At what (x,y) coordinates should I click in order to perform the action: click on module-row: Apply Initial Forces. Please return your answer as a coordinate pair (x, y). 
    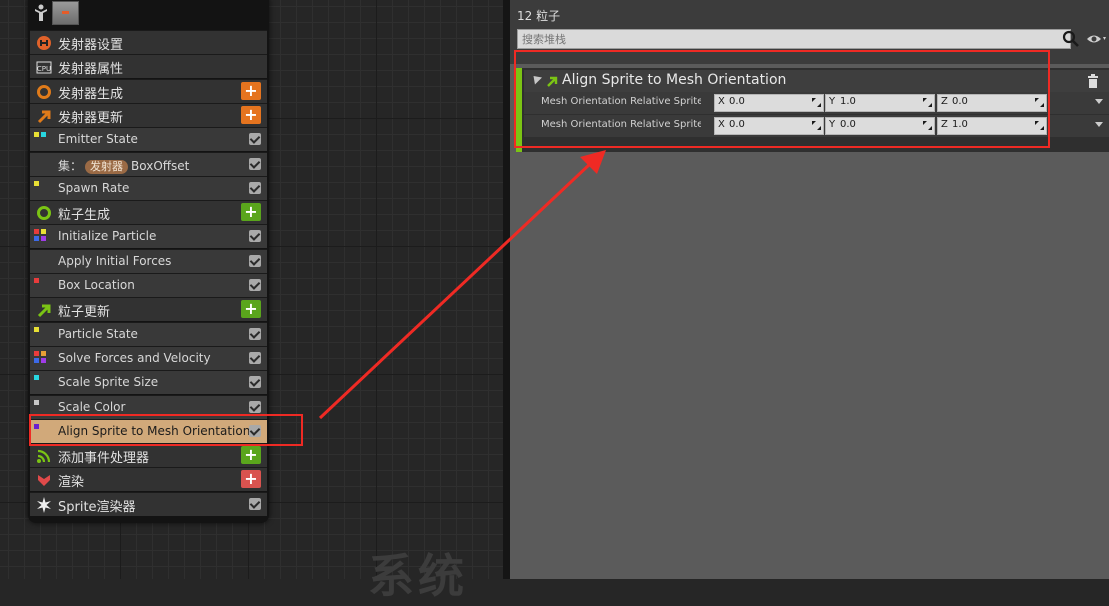
    Looking at the image, I should click on (148, 260).